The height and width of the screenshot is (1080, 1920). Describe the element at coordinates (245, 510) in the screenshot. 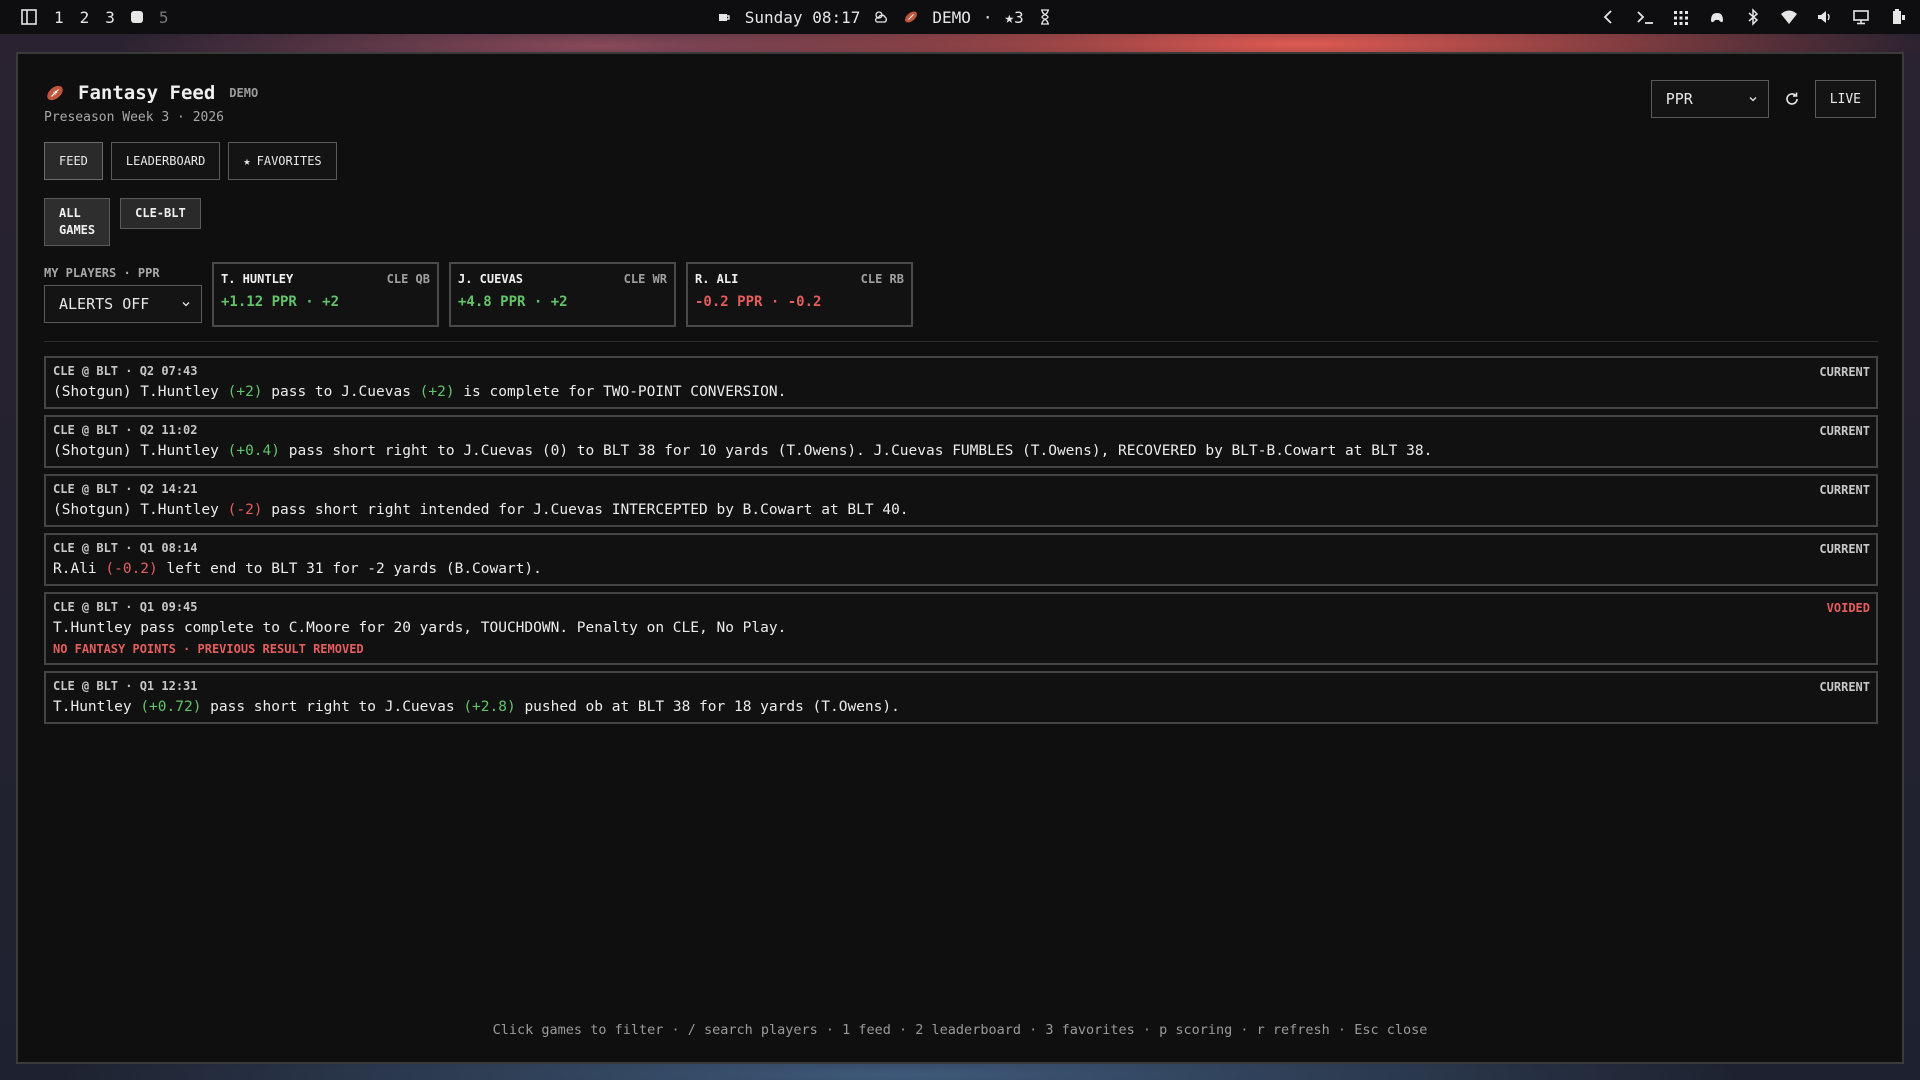

I see `play-points-delta: (-2)` at that location.